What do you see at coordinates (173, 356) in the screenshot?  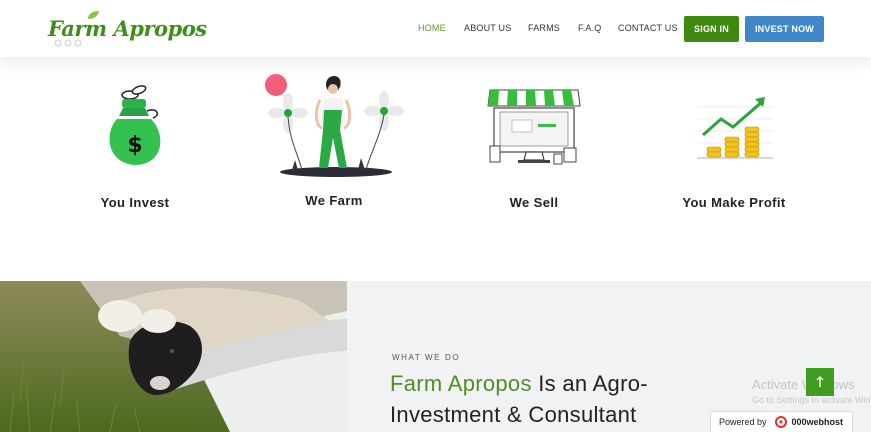 I see `sheep-photo` at bounding box center [173, 356].